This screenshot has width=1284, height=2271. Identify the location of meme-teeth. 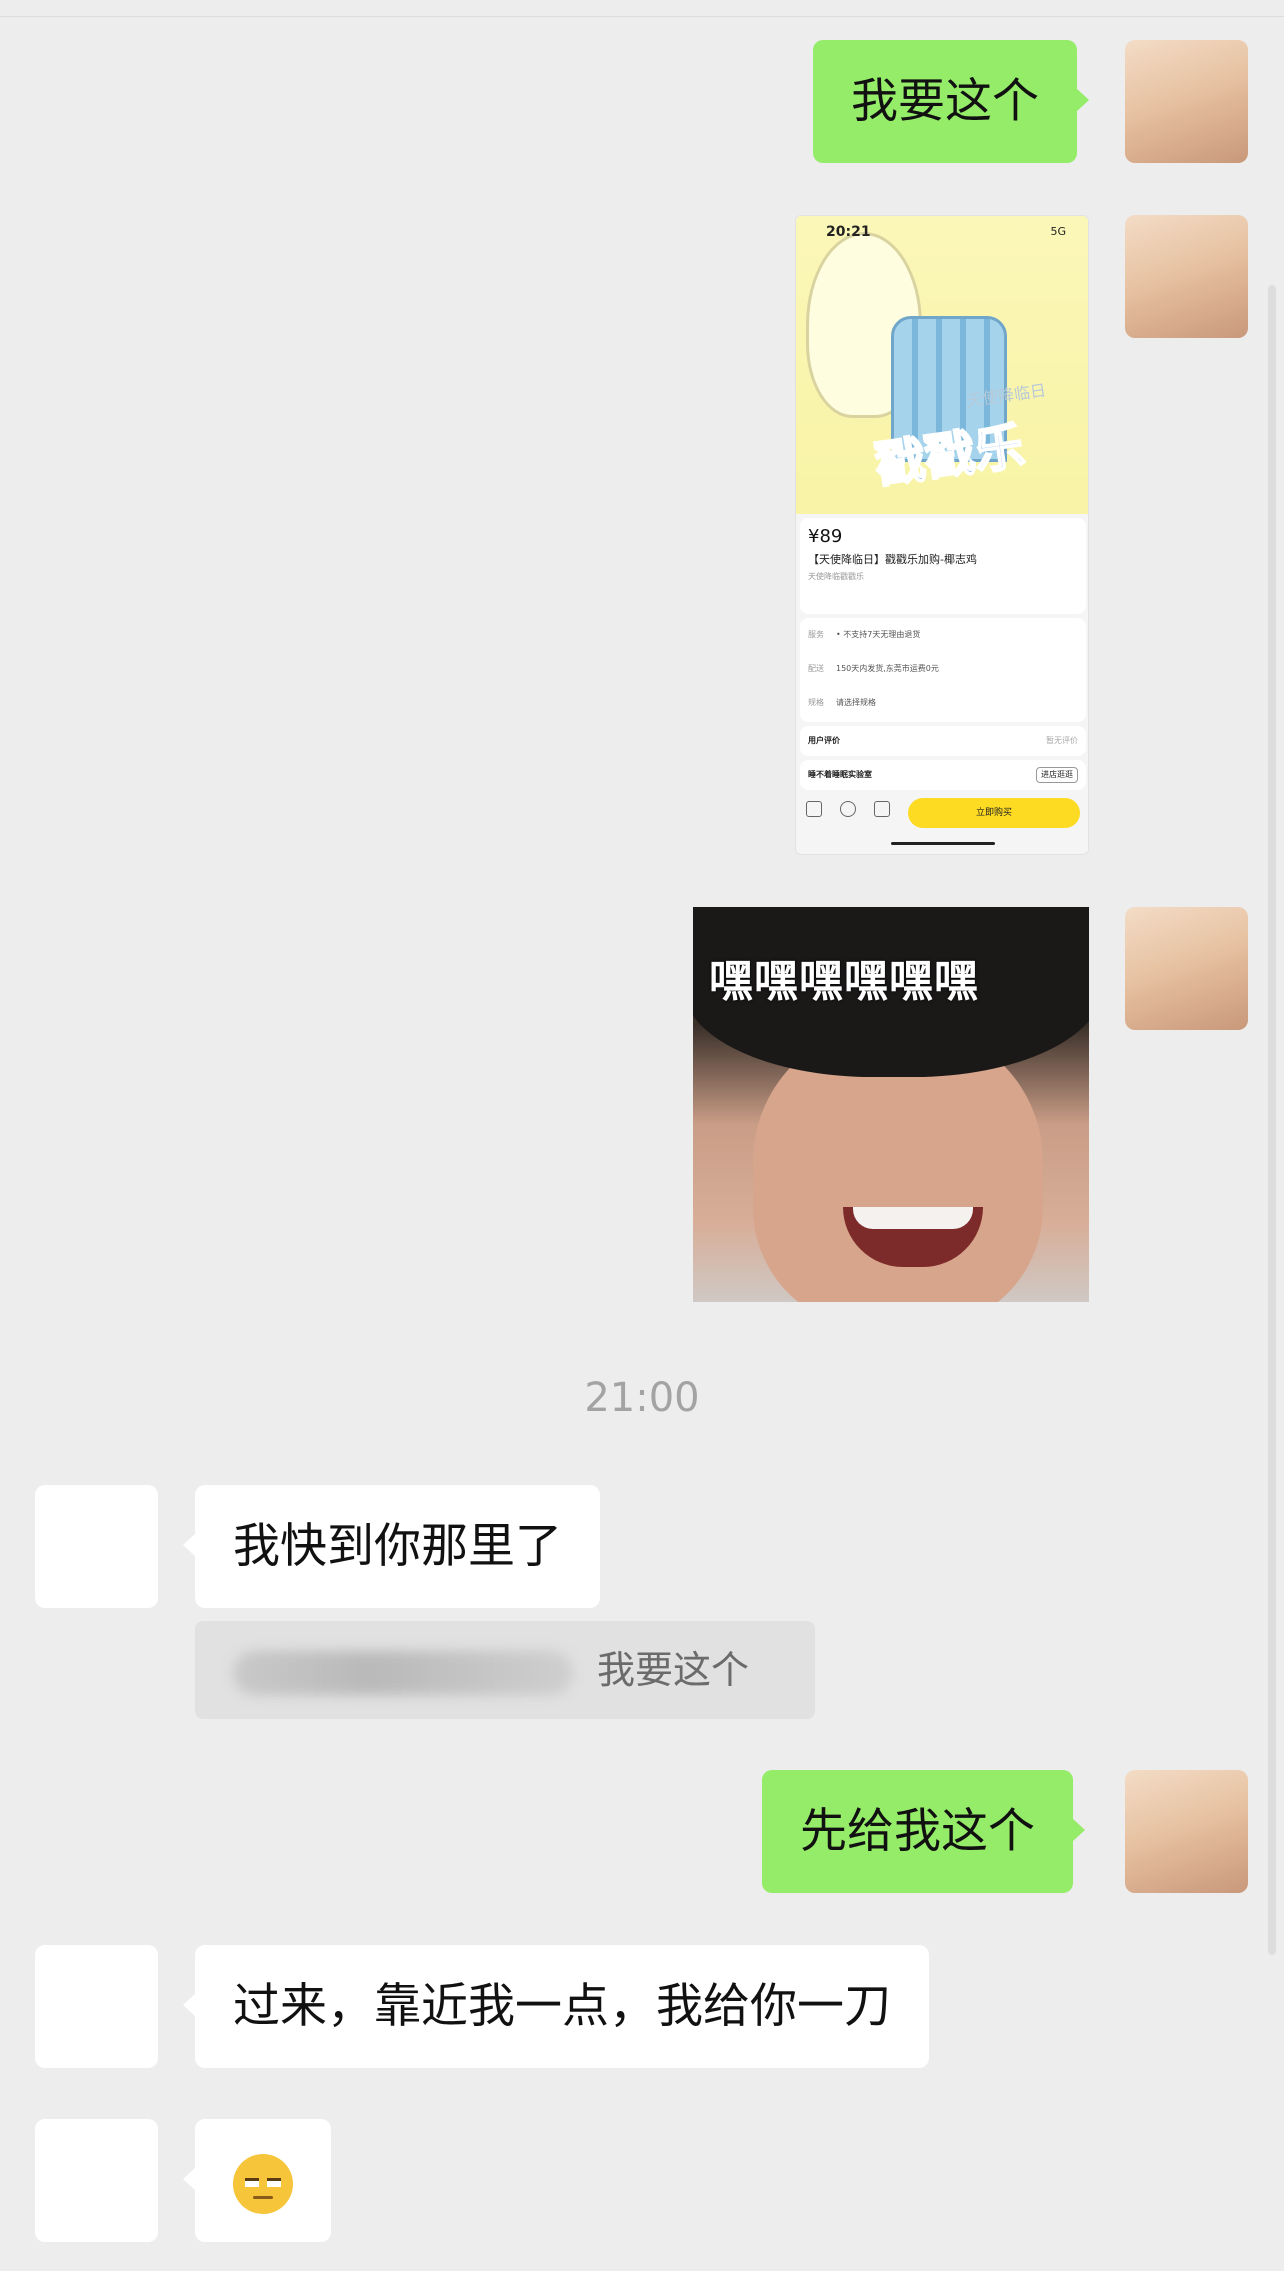
(913, 1218).